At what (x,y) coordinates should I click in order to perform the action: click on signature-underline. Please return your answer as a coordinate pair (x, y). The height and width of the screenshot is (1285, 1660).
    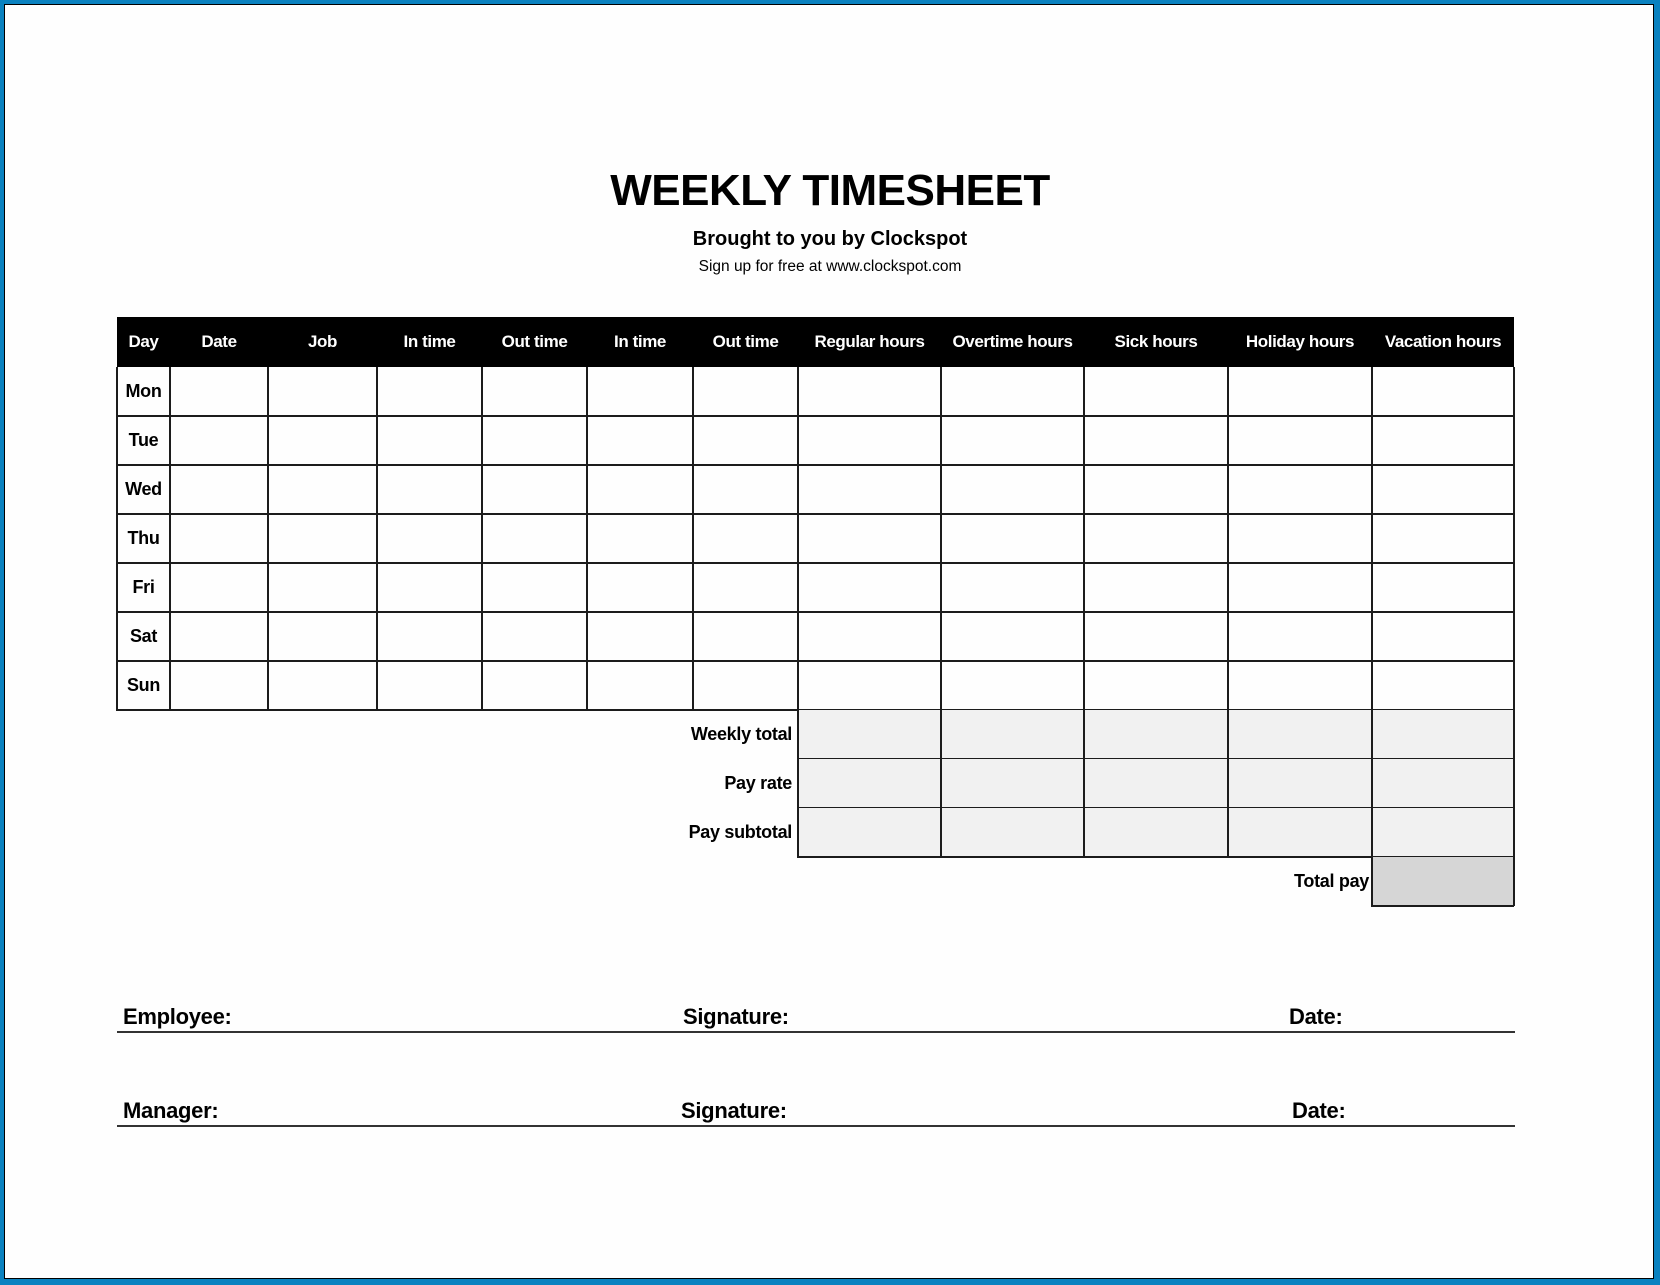
    Looking at the image, I should click on (816, 1032).